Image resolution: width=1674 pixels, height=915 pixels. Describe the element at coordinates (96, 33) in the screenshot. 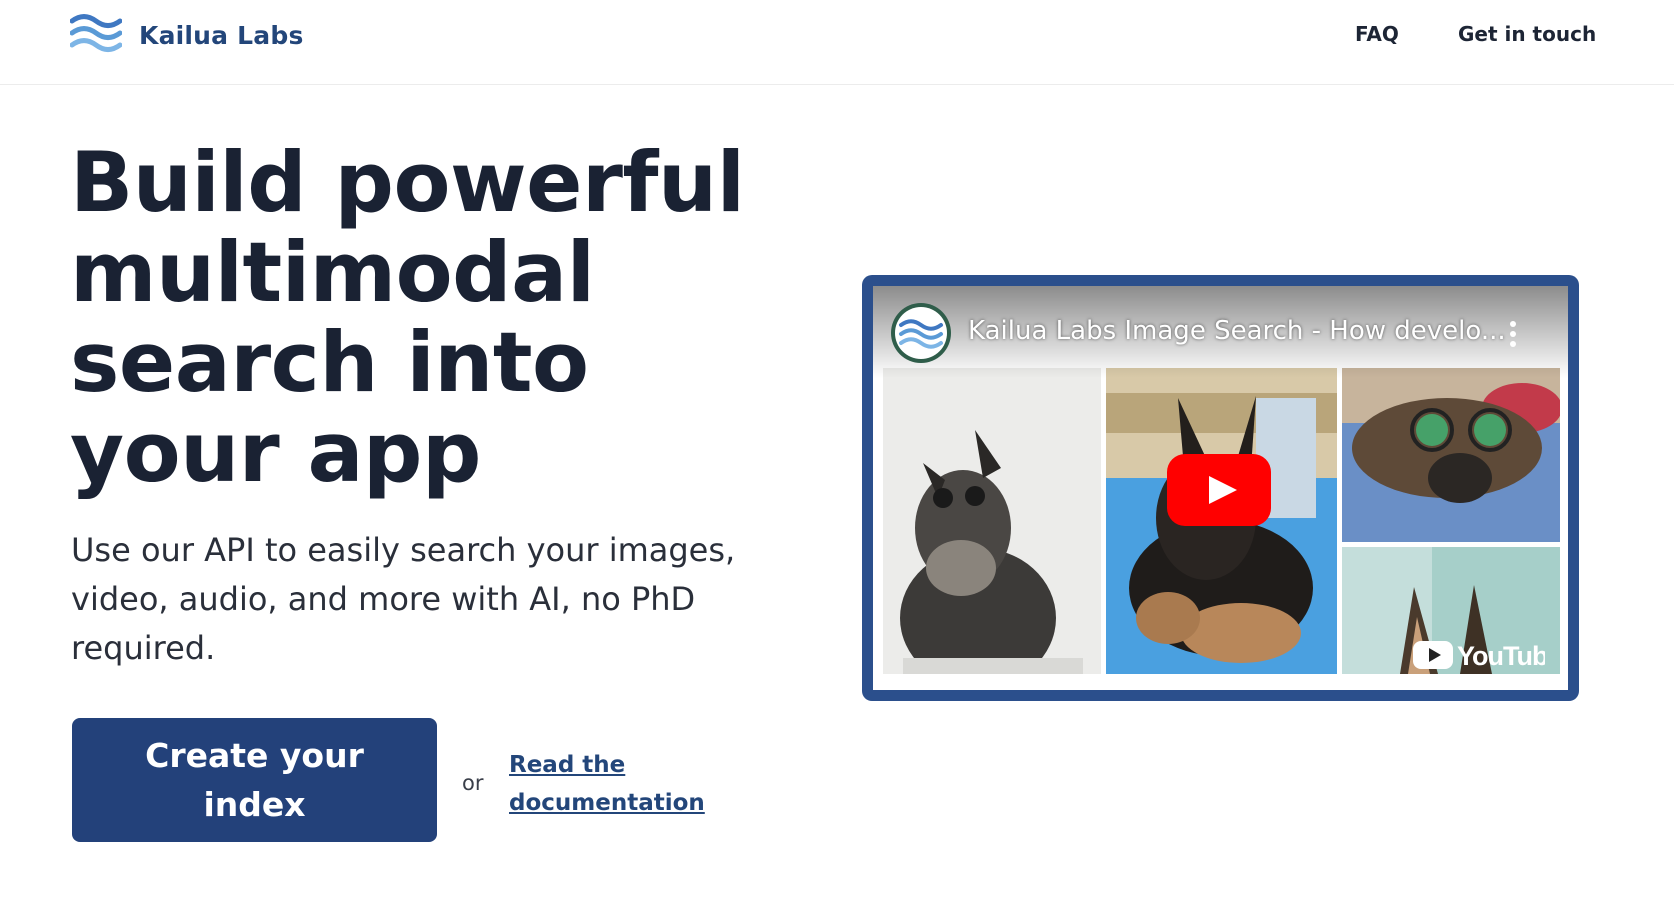

I see `waves-logo-icon` at that location.